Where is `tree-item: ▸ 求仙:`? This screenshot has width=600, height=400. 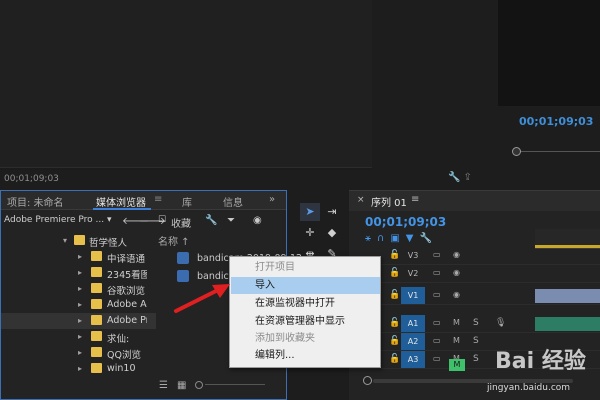
tree-item: ▸ 求仙: is located at coordinates (78, 337).